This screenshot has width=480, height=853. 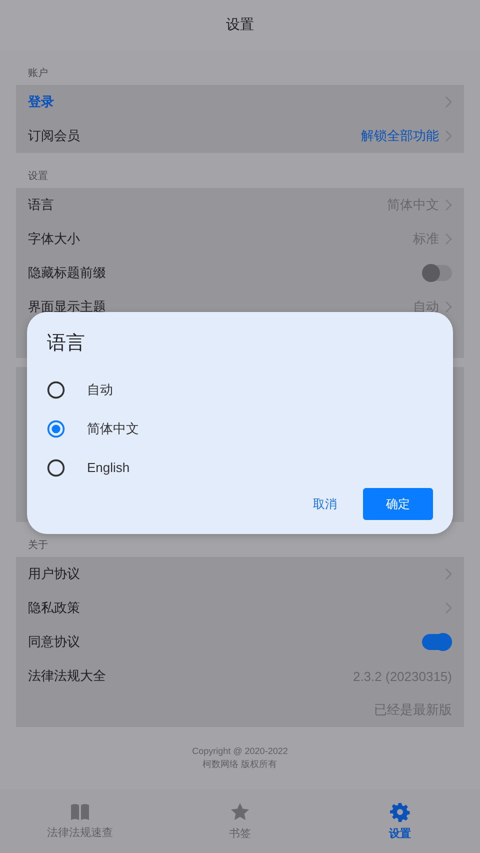 What do you see at coordinates (240, 428) in the screenshot?
I see `radio-option: 简体中文` at bounding box center [240, 428].